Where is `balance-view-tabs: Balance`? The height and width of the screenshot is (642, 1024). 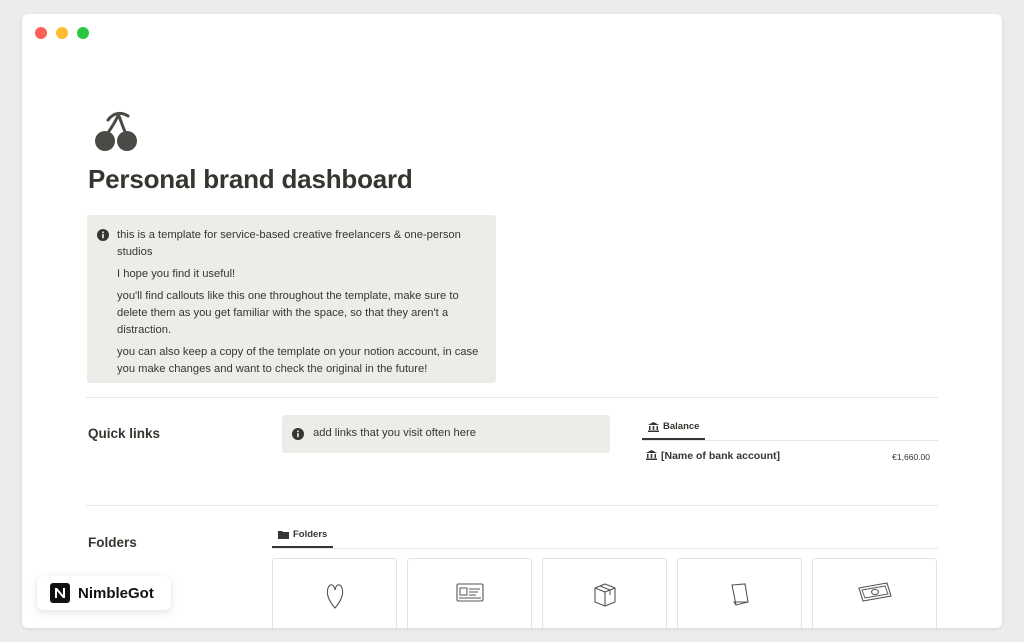
balance-view-tabs: Balance is located at coordinates (790, 429).